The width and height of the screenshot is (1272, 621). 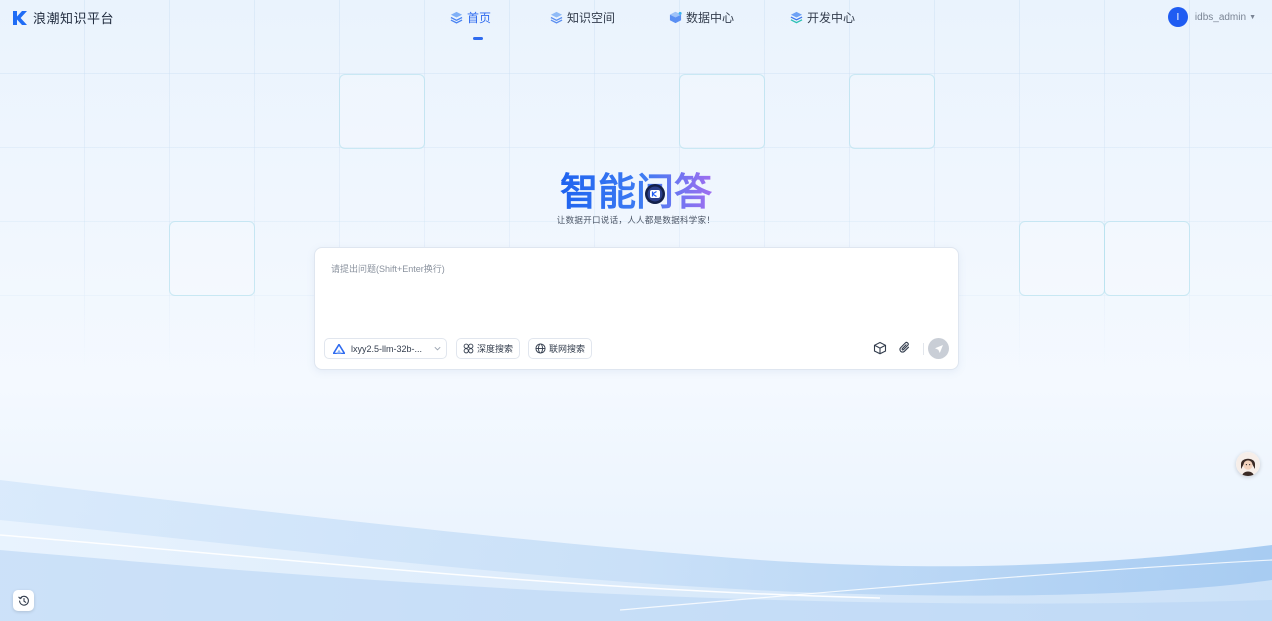 I want to click on globe-icon, so click(x=540, y=348).